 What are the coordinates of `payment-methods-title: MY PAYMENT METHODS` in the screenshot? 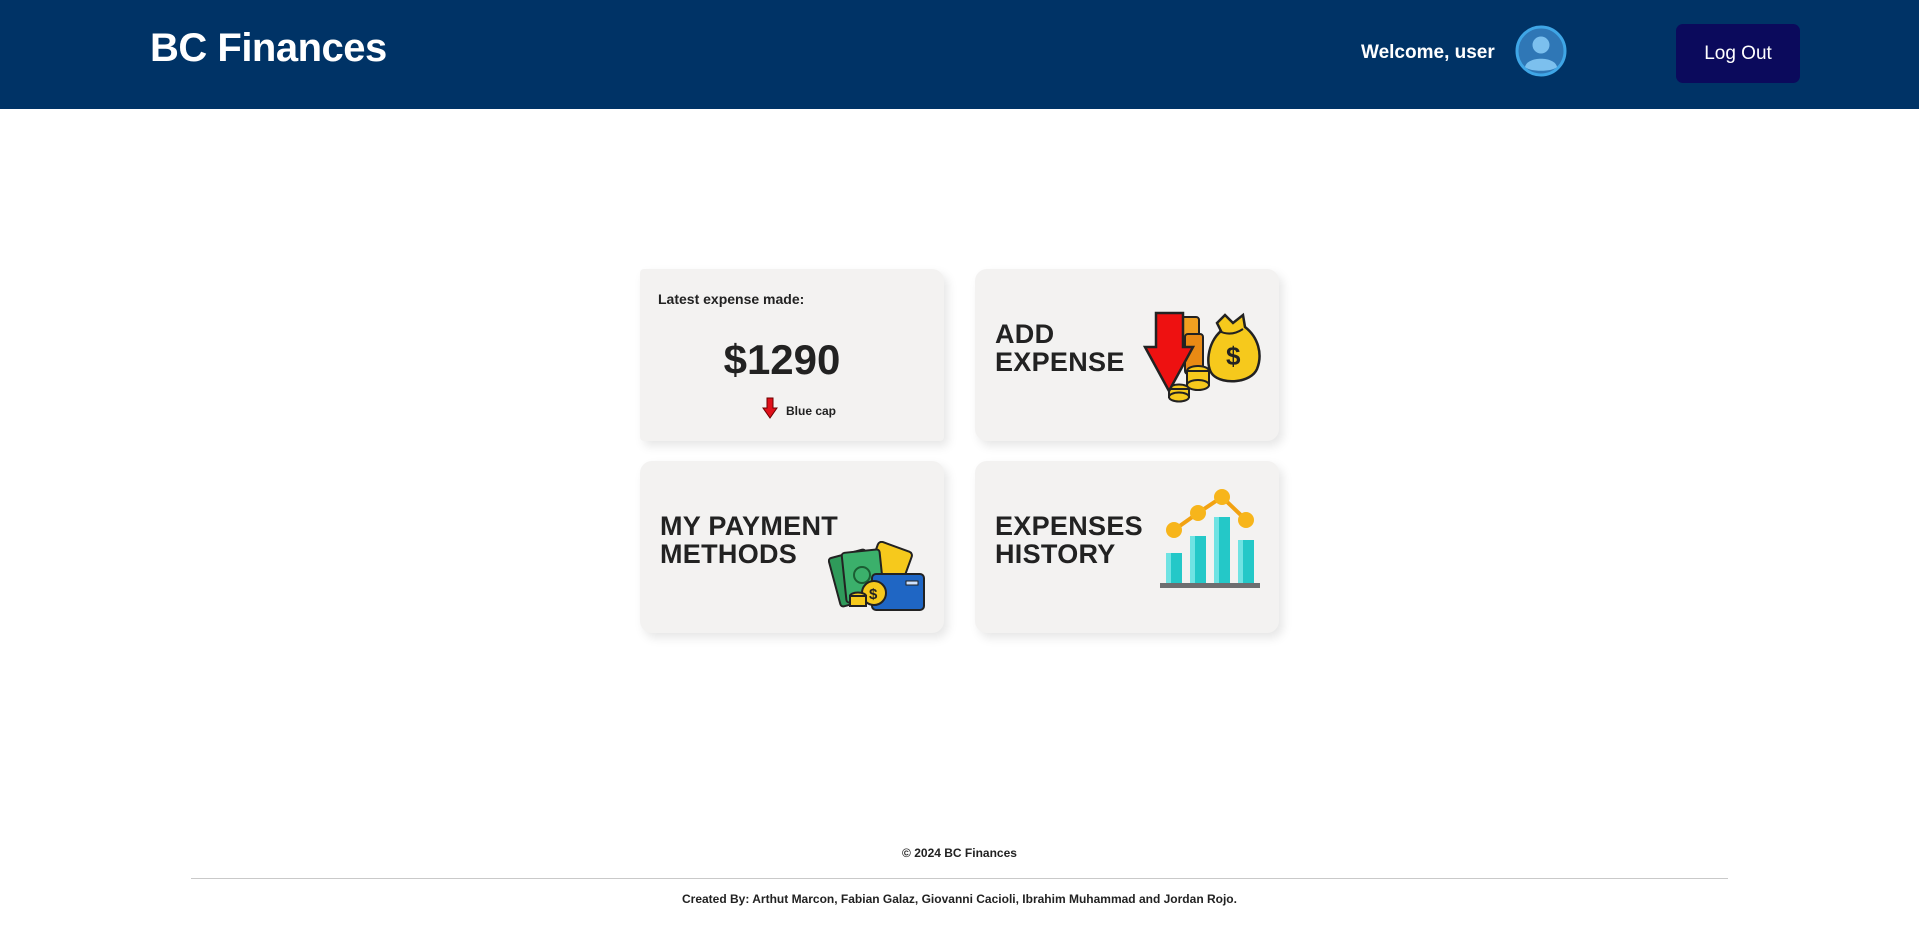 It's located at (749, 540).